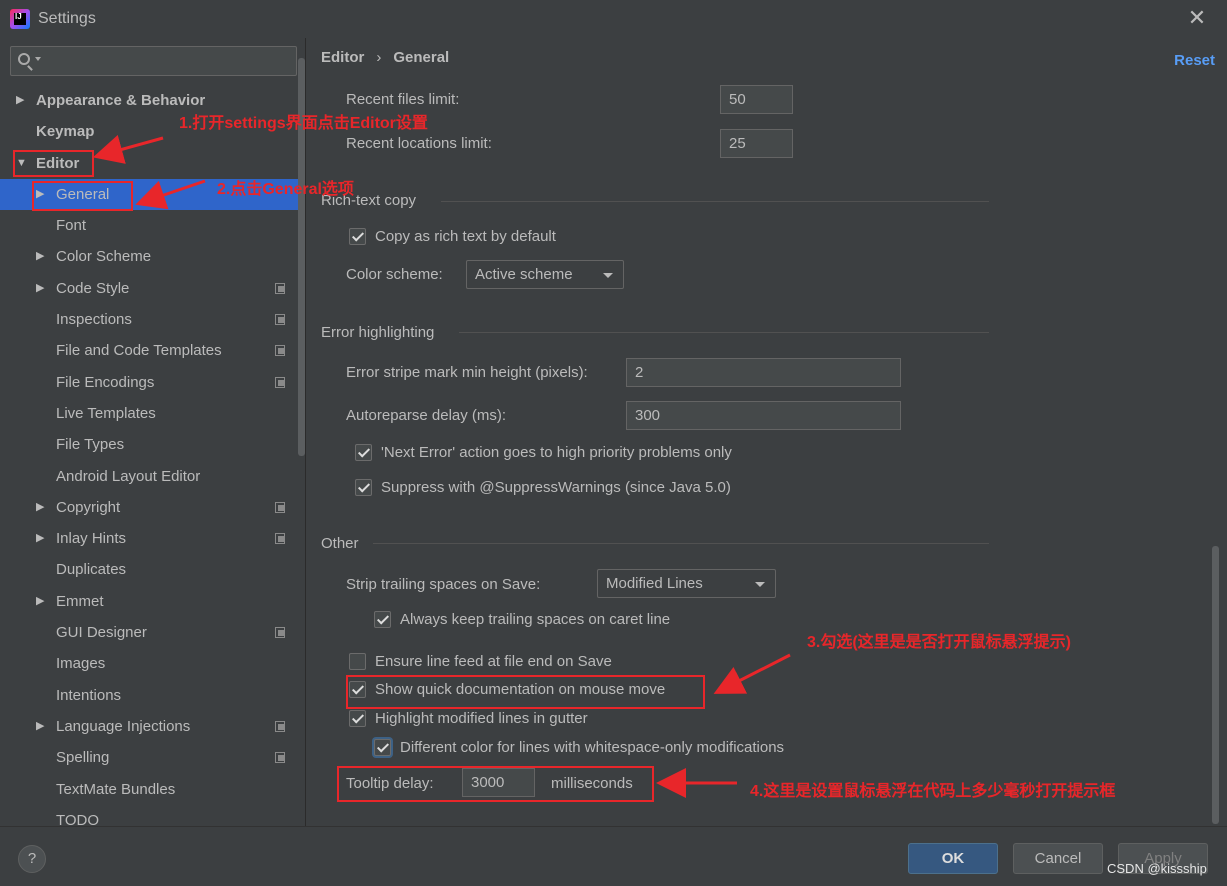 This screenshot has width=1227, height=886. What do you see at coordinates (32, 859) in the screenshot?
I see `help-button: ?` at bounding box center [32, 859].